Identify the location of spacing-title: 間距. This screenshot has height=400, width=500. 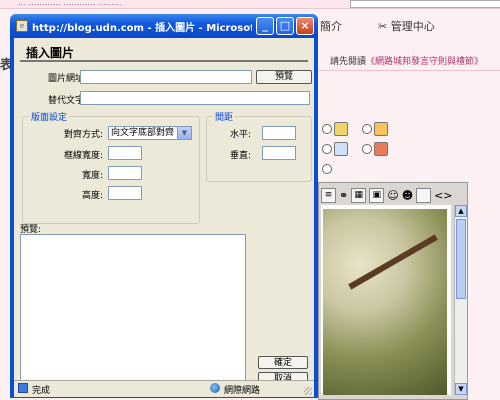
(224, 116).